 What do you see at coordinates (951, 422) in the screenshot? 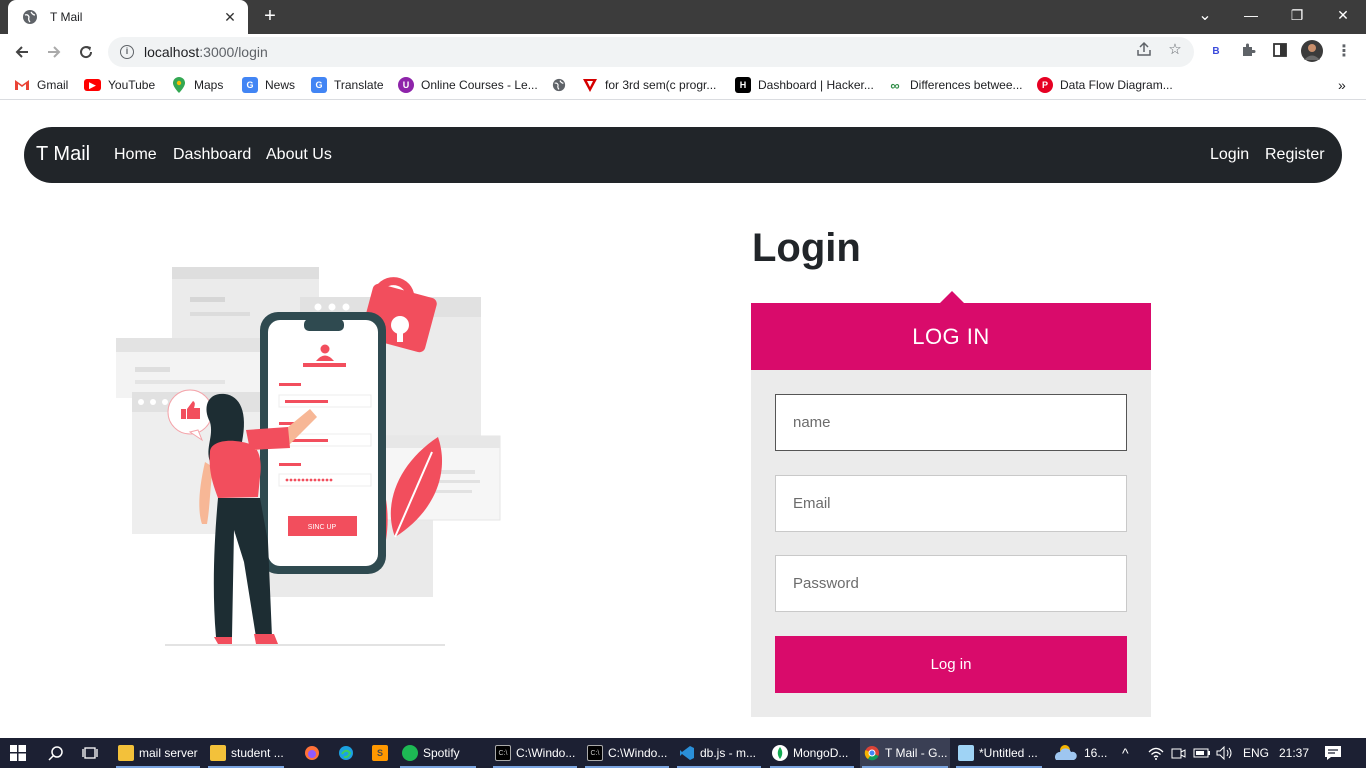
I see `name-field` at bounding box center [951, 422].